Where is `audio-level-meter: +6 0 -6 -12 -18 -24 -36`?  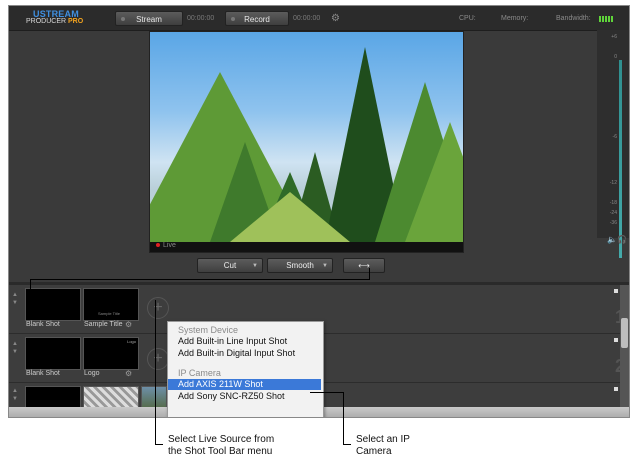
audio-level-meter: +6 0 -6 -12 -18 -24 -36 is located at coordinates (613, 144).